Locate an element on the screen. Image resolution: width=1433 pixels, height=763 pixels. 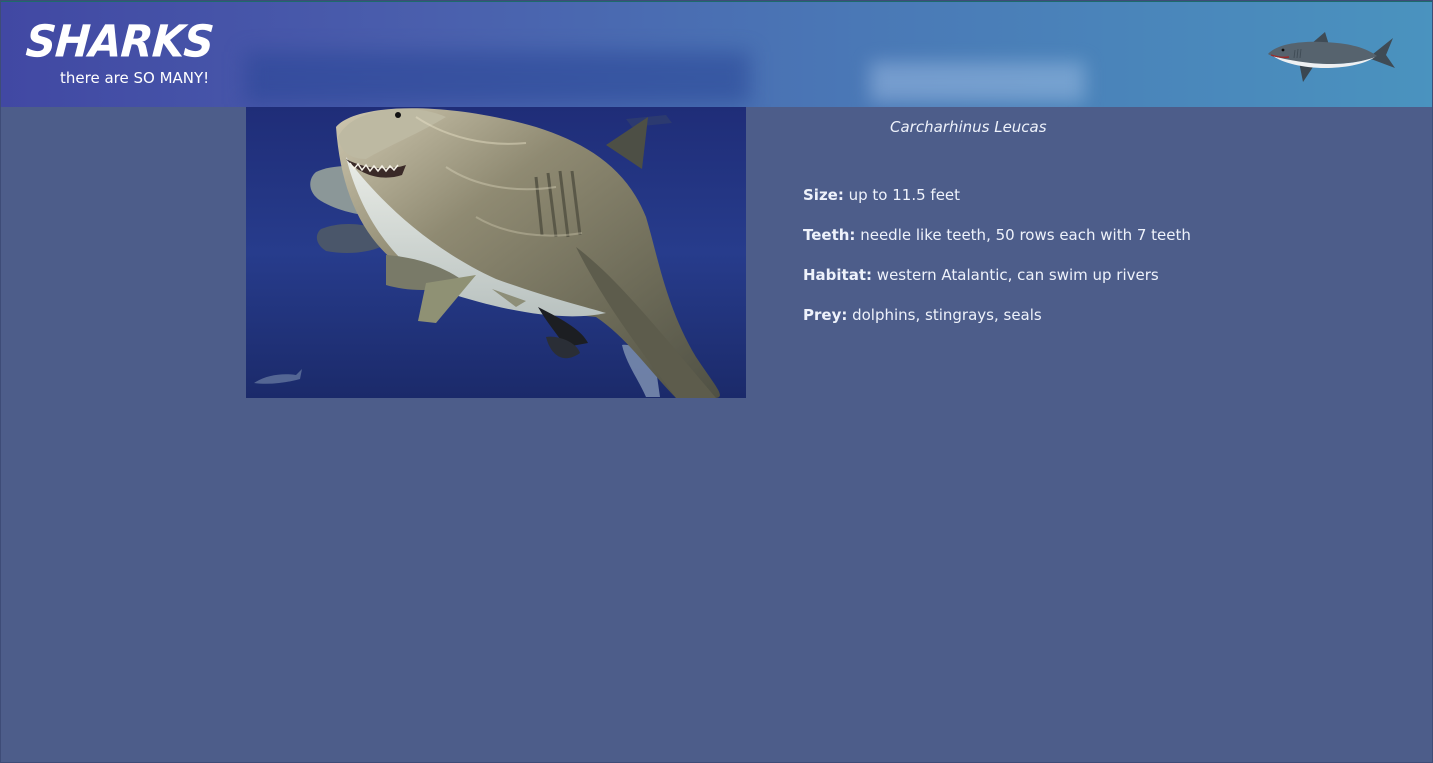
shark-photo is located at coordinates (496, 252).